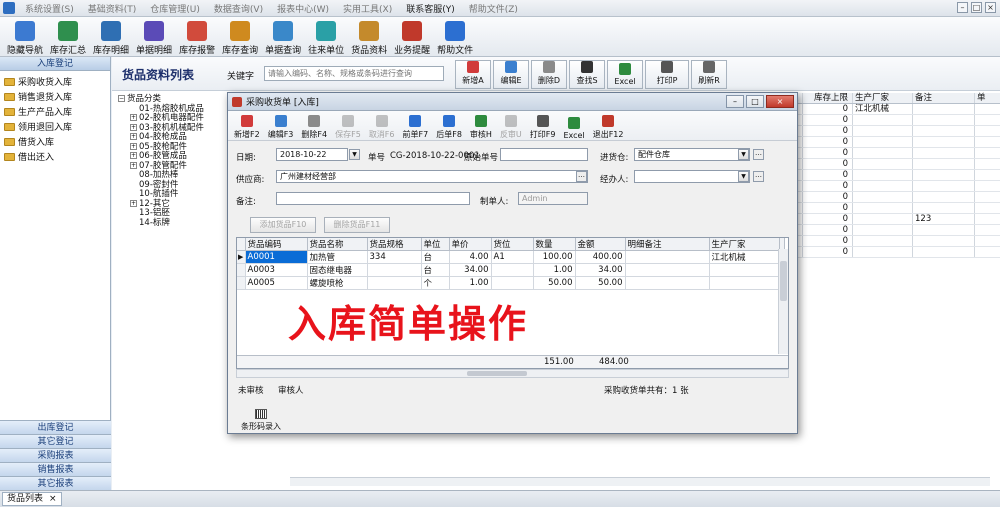 The height and width of the screenshot is (507, 1000). I want to click on warehouse-dropdown-icon: ▼, so click(743, 154).